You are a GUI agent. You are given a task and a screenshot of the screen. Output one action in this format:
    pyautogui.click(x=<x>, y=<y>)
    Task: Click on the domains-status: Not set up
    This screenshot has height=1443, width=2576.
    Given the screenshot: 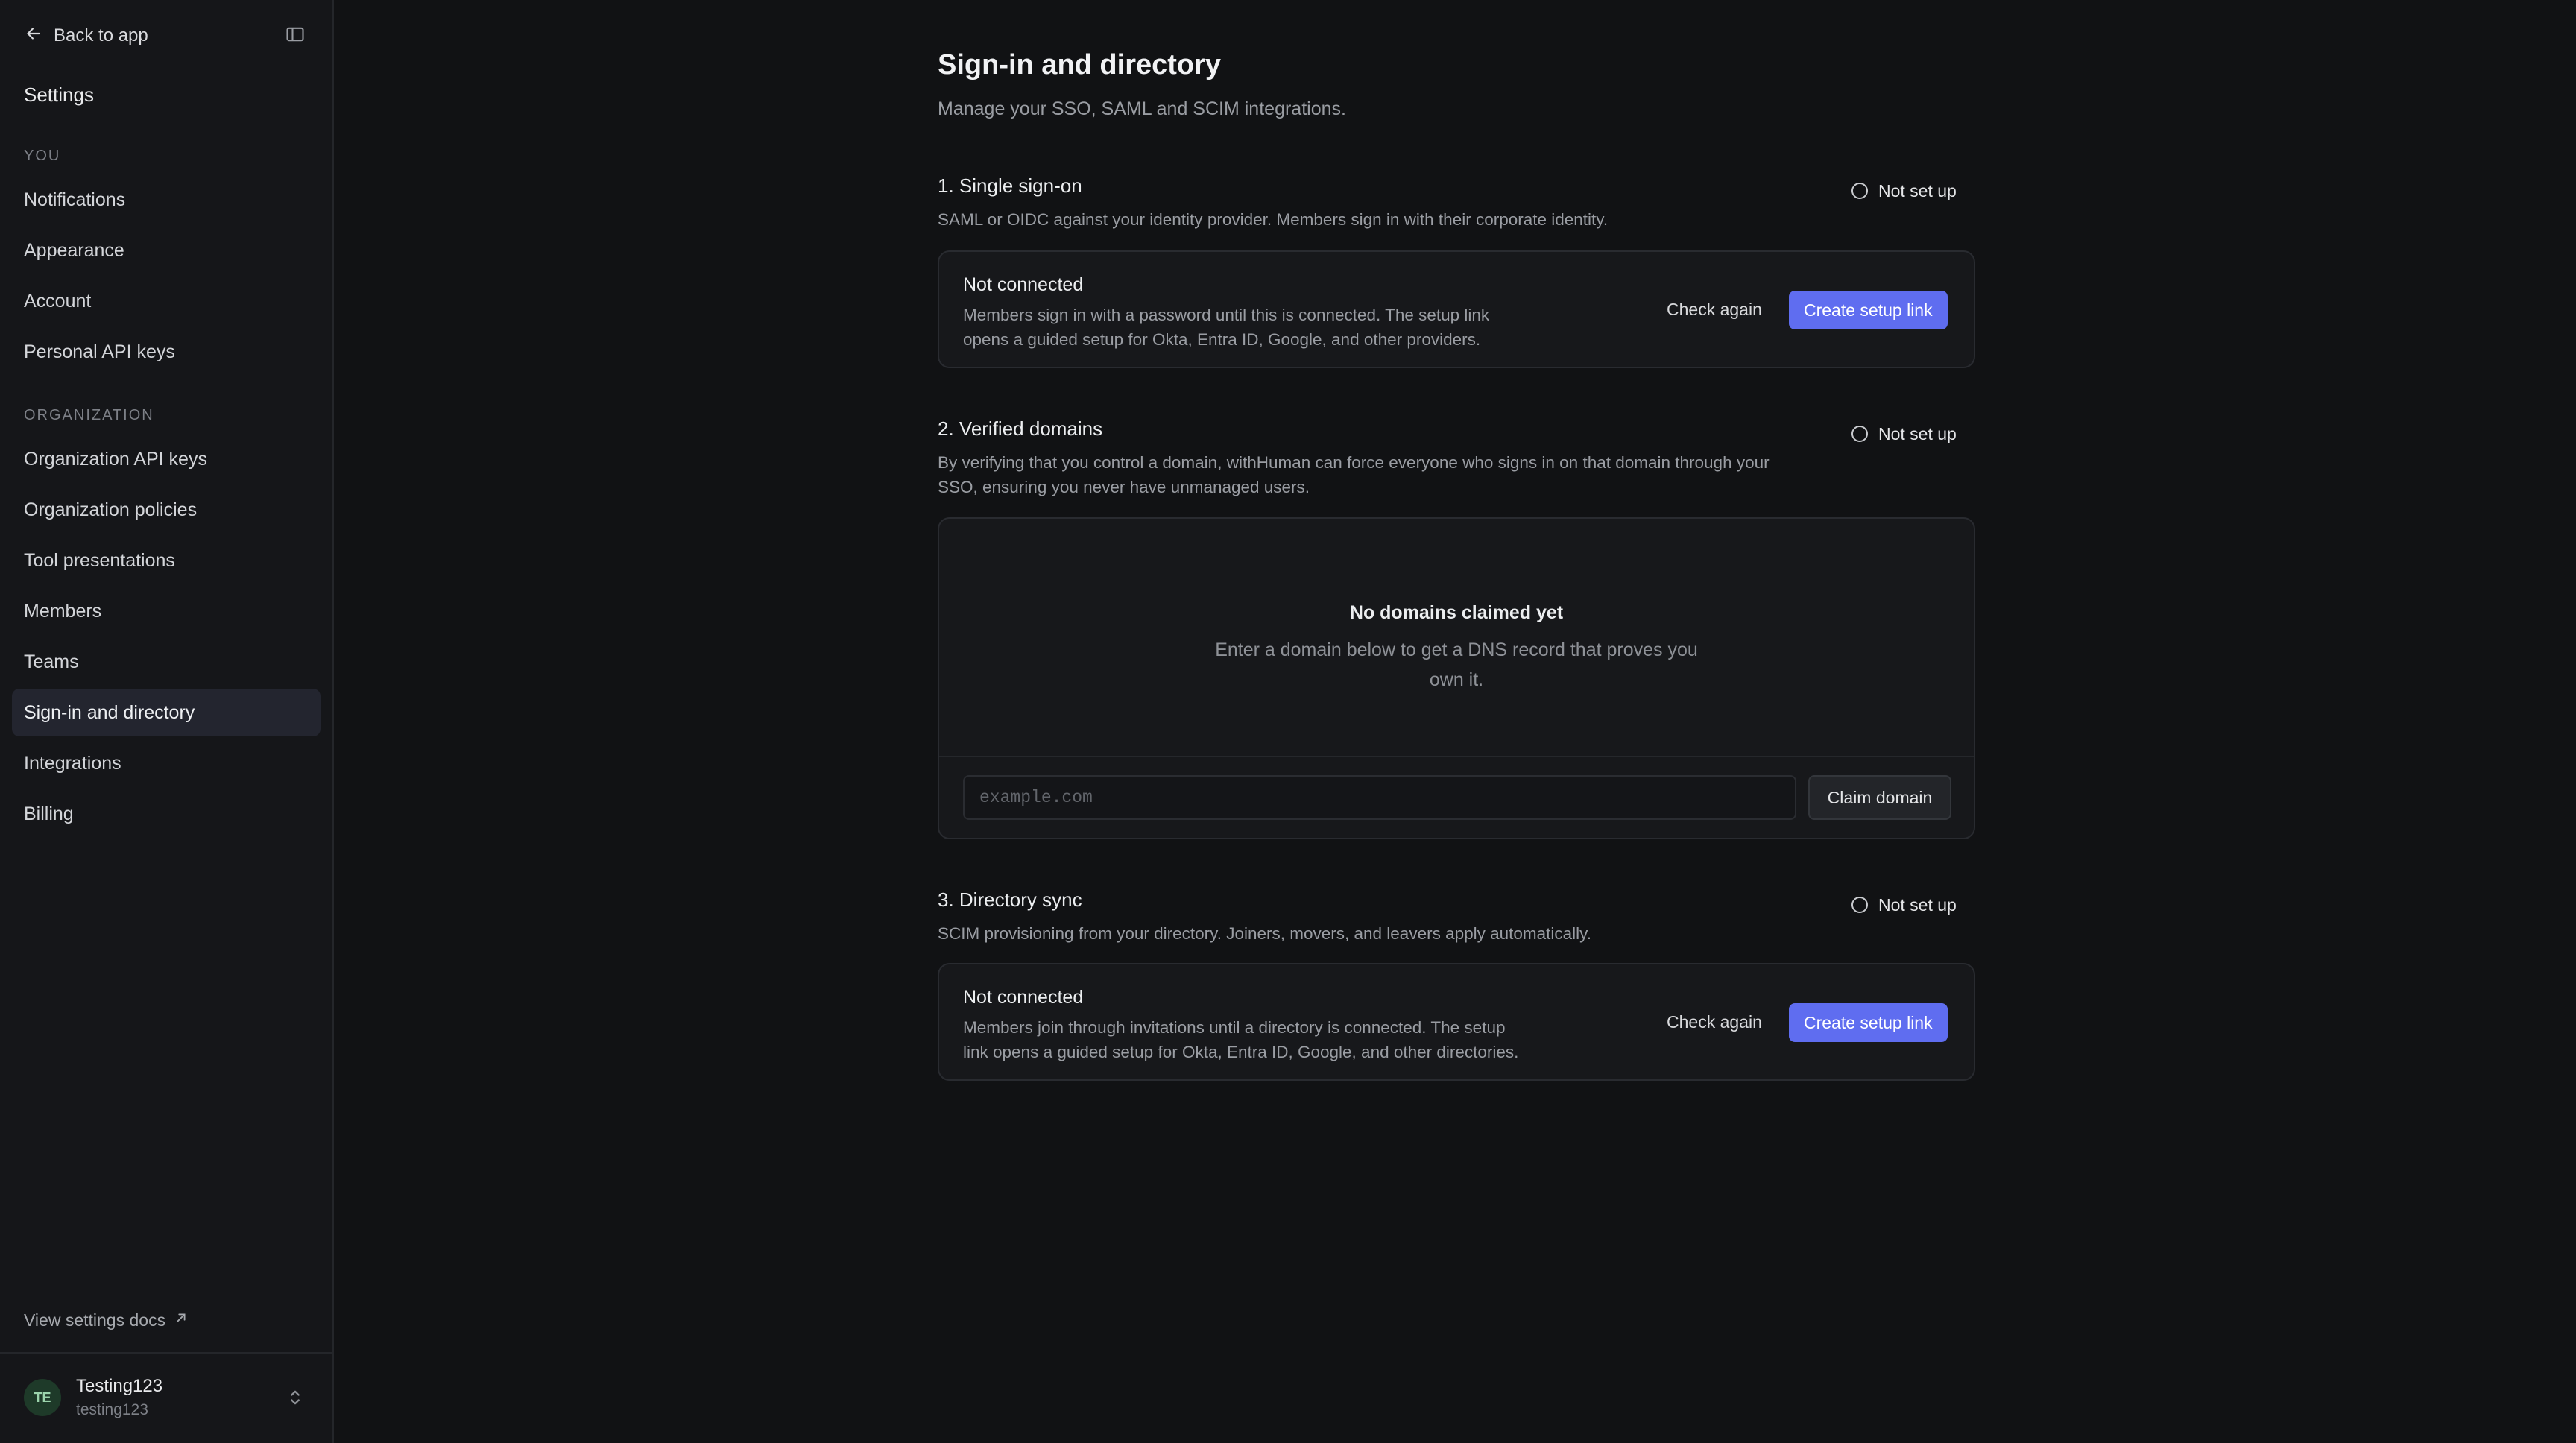 What is the action you would take?
    pyautogui.click(x=1904, y=434)
    